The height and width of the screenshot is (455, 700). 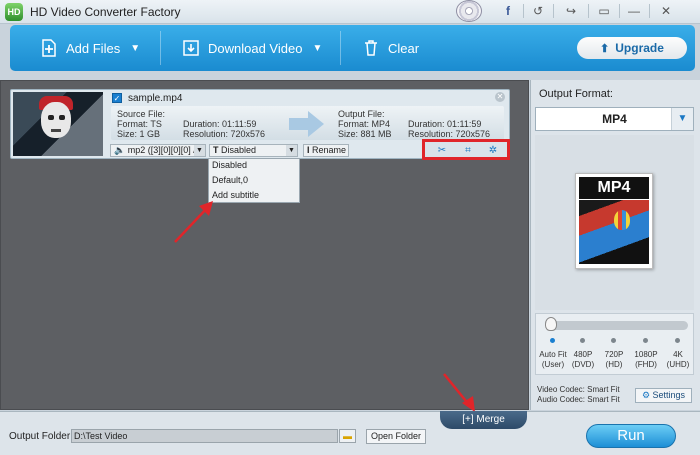 I want to click on output-folder-input: D:\Test Video, so click(x=204, y=436).